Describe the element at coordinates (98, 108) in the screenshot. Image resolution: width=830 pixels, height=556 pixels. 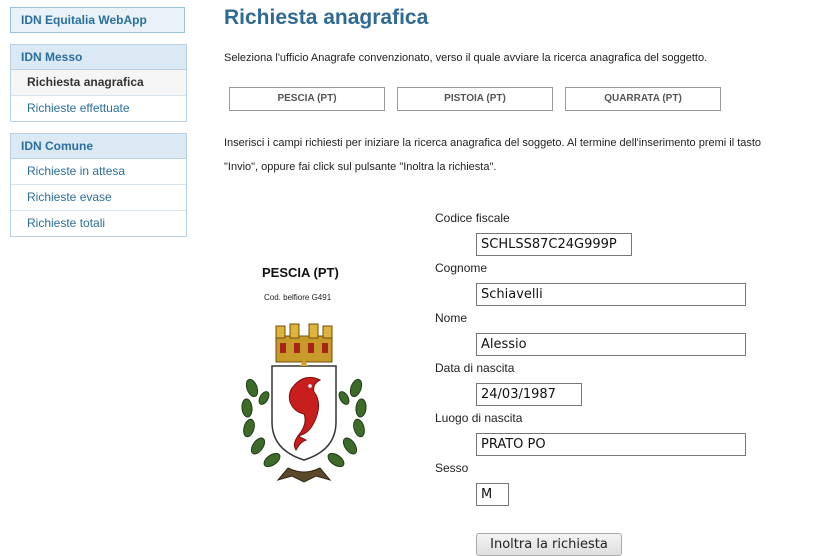
I see `sidebar-item-richieste-effettuate: Richieste effettuate` at that location.